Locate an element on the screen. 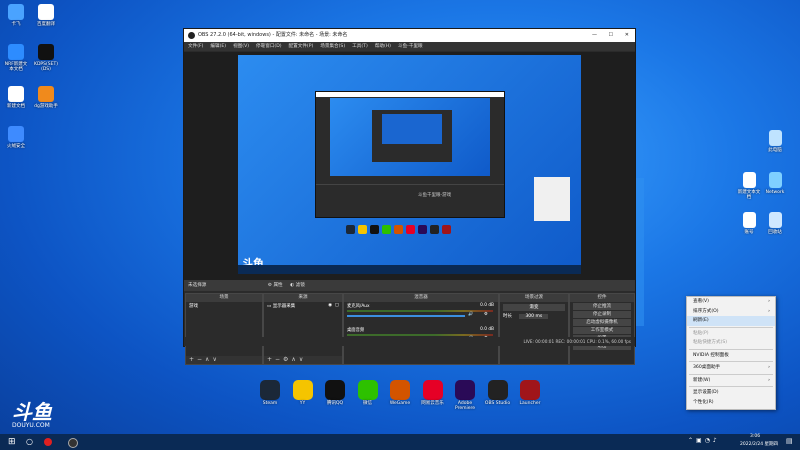  controls-panel: 控件 停止推流停止录制启动虚拟摄像机工作室模式设置退出 is located at coordinates (602, 329).